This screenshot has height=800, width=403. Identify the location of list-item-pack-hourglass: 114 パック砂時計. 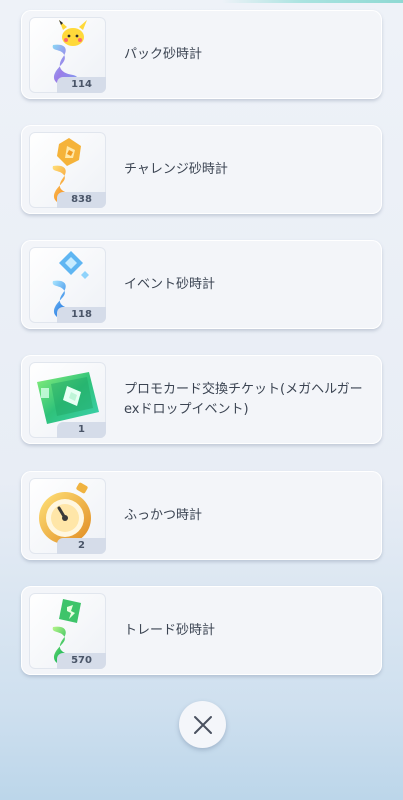
(201, 54).